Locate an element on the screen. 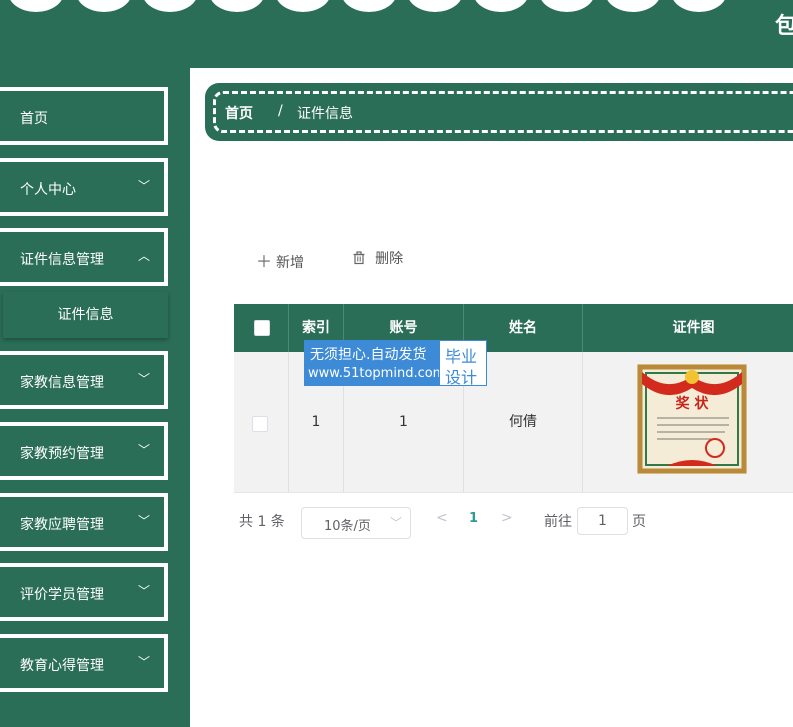 This screenshot has height=727, width=793. breadcrumb-home-link: 首页 is located at coordinates (239, 113).